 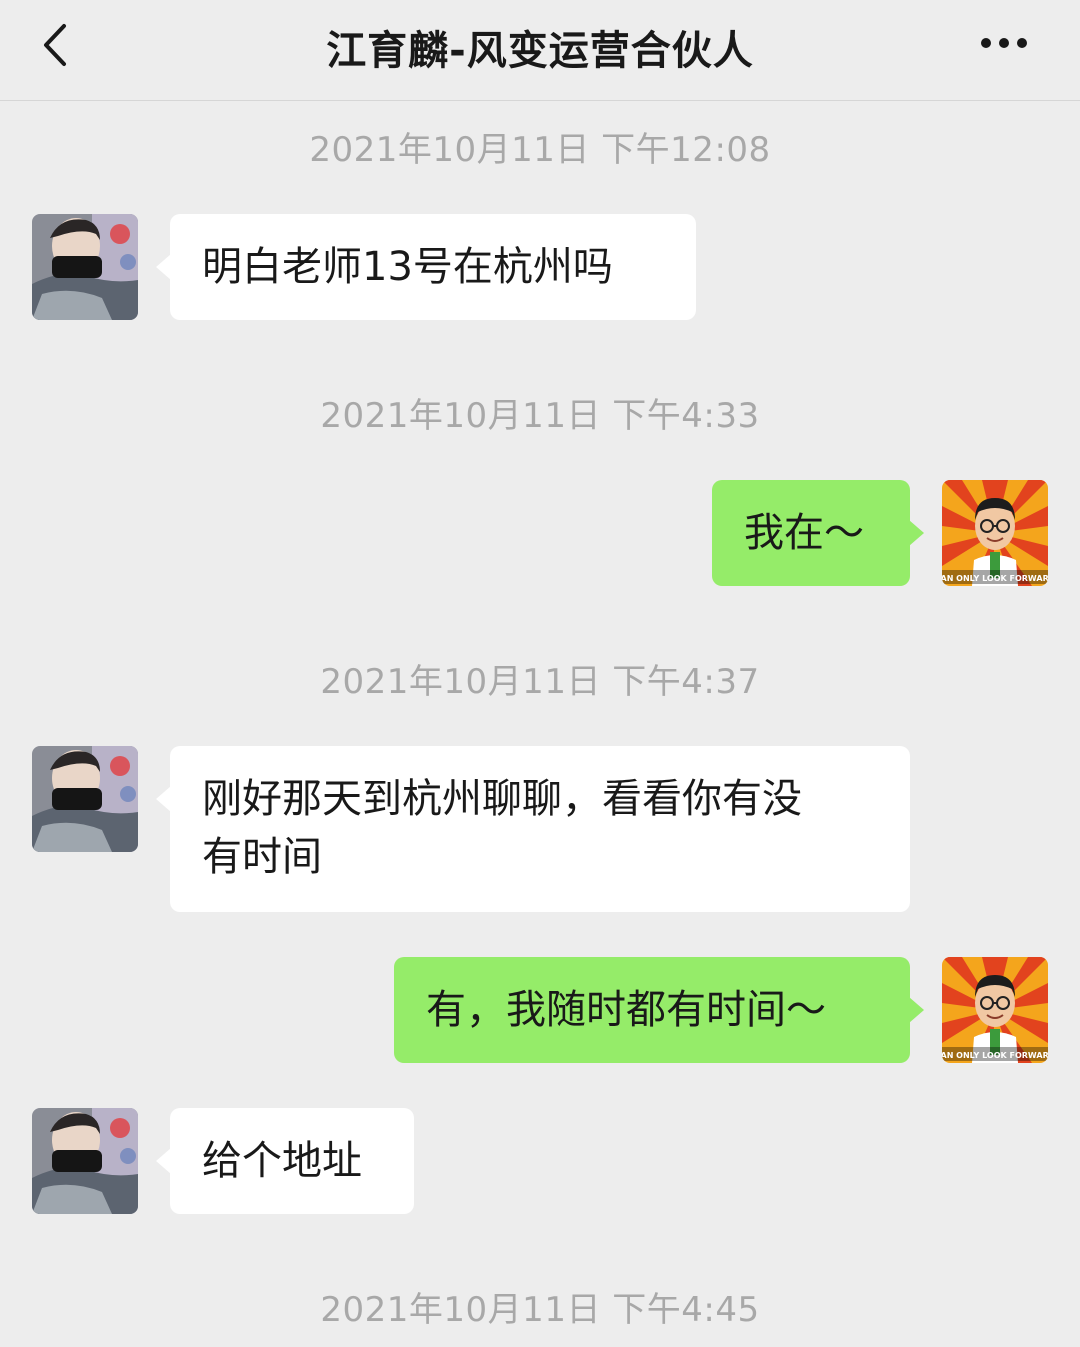 What do you see at coordinates (262, 857) in the screenshot?
I see `message-text-line: 有时间` at bounding box center [262, 857].